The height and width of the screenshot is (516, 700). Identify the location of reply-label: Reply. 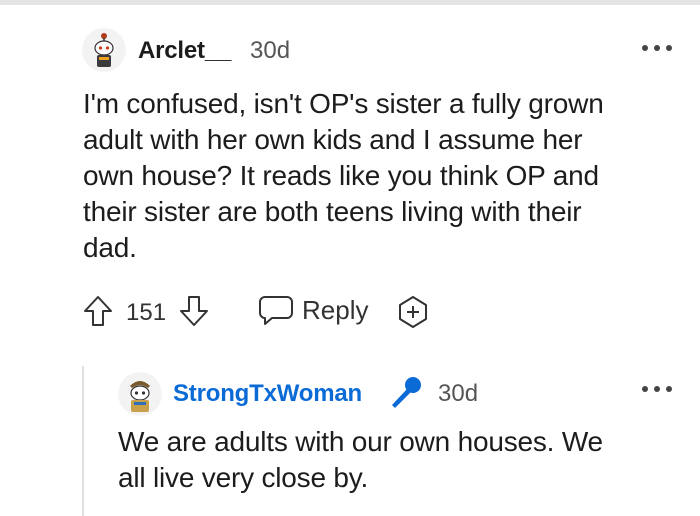
(335, 309).